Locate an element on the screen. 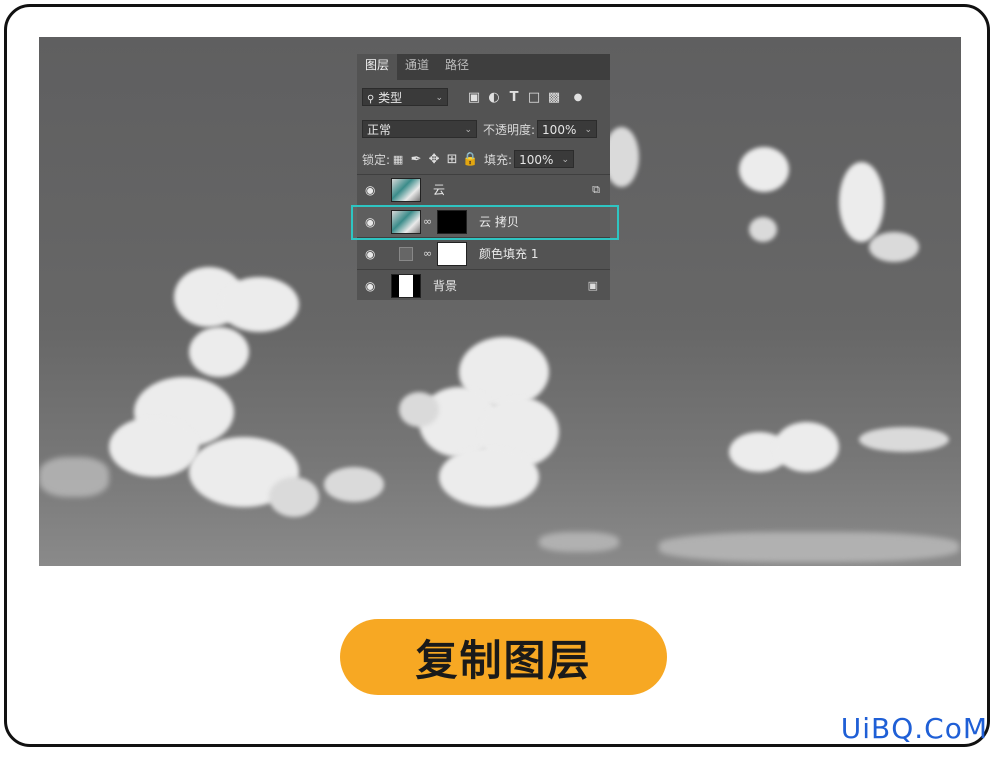  smart-object-filter-icon: ▩ is located at coordinates (554, 97).